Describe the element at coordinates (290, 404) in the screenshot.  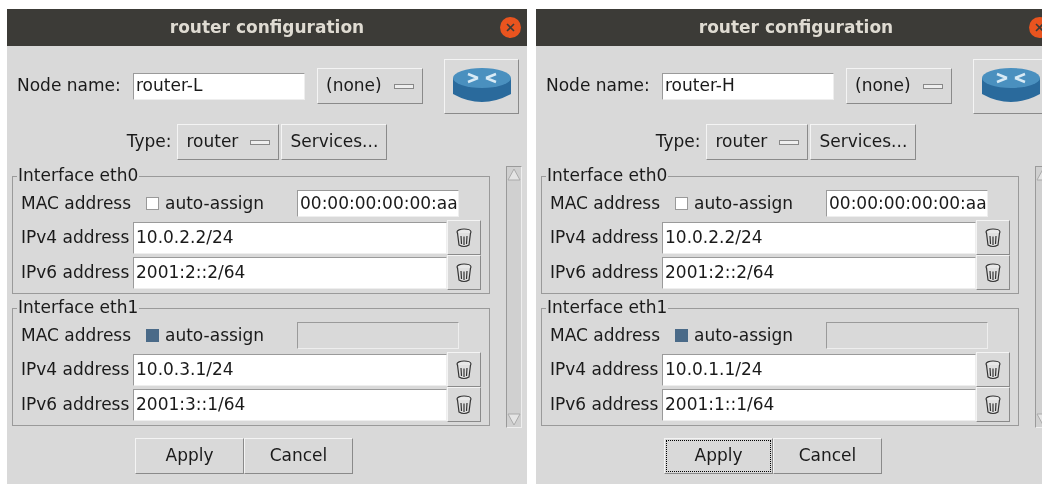
I see `address-field: 2001:3::1/64` at that location.